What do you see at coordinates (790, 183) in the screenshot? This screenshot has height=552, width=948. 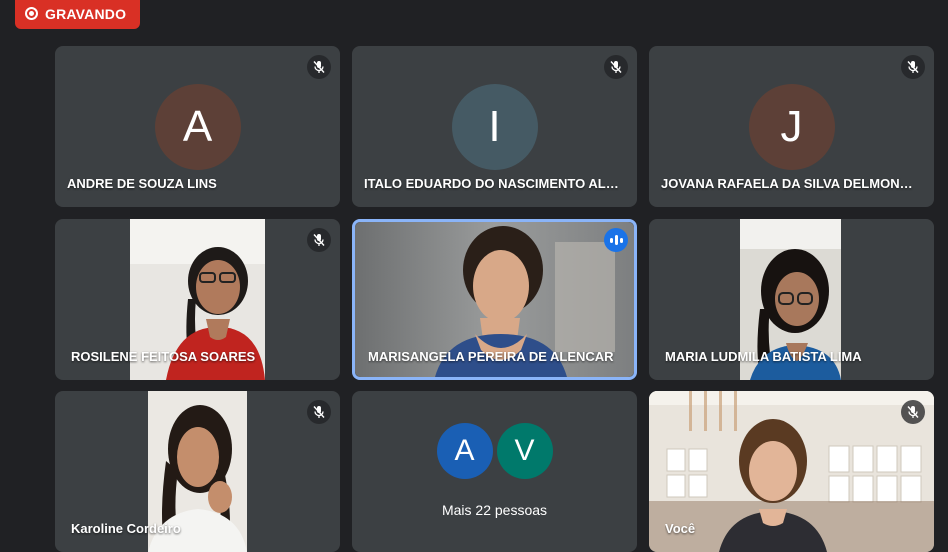 I see `participant-name: JOVANA RAFAELA DA SILVA DELMONDES` at bounding box center [790, 183].